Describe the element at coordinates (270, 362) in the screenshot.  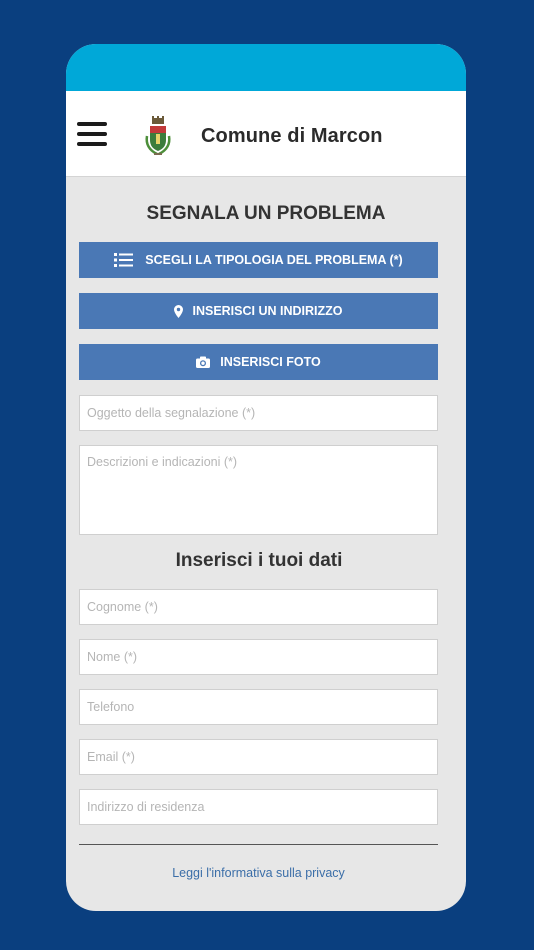
I see `insert-photo-label: INSERISCI FOTO` at that location.